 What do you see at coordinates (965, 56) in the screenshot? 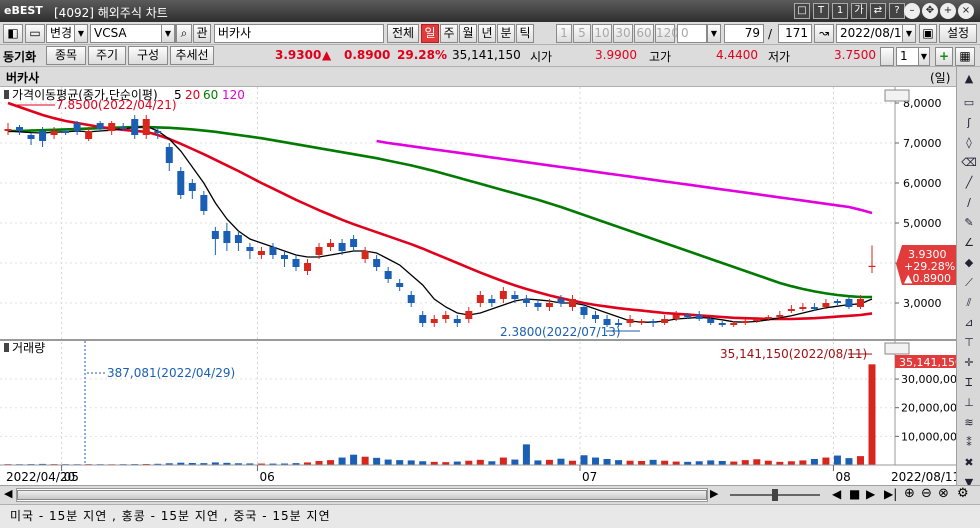
I see `layout-grid-icon: ▦` at bounding box center [965, 56].